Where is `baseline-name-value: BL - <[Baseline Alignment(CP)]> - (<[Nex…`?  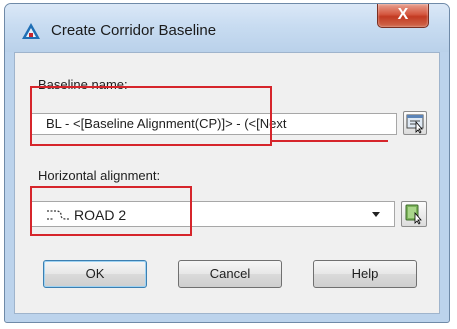
baseline-name-value: BL - <[Baseline Alignment(CP)]> - (<[Nex… is located at coordinates (166, 123).